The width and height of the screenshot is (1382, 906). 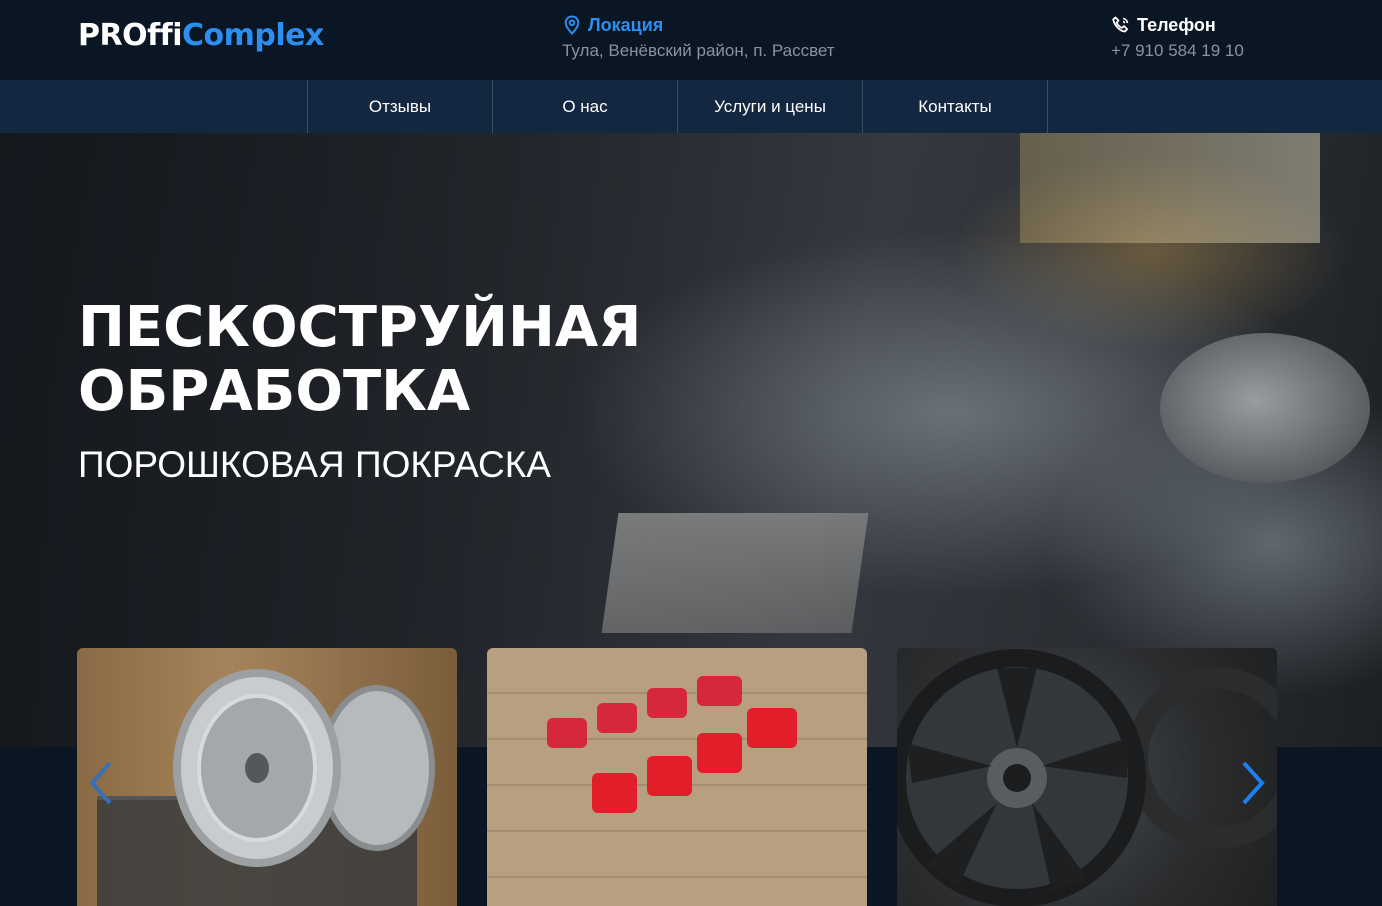 I want to click on hero-title: ПЕСКОСТРУЙНАЯ ОБРАБОТКА, so click(x=360, y=359).